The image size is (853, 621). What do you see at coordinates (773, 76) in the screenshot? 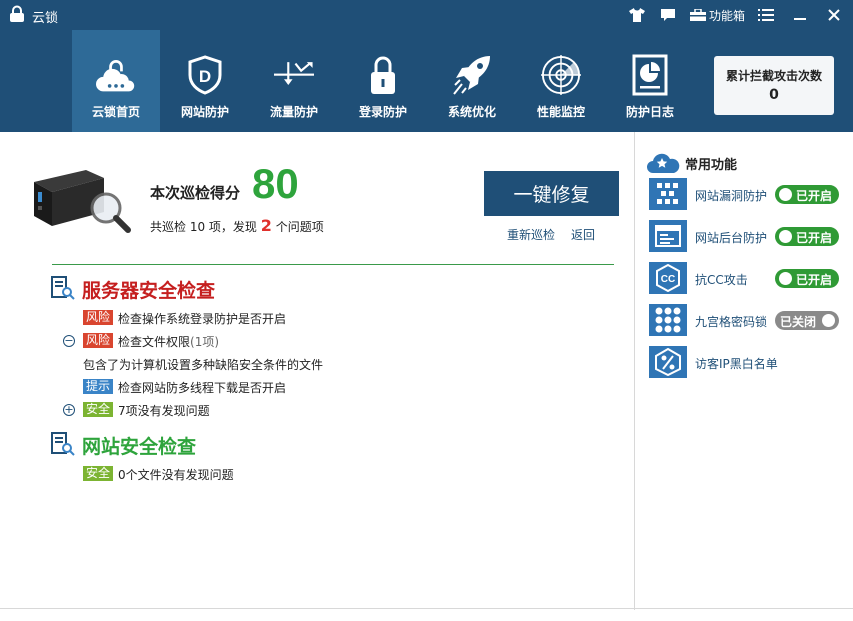
I see `attack-counter-label: 累计拦截攻击次数` at bounding box center [773, 76].